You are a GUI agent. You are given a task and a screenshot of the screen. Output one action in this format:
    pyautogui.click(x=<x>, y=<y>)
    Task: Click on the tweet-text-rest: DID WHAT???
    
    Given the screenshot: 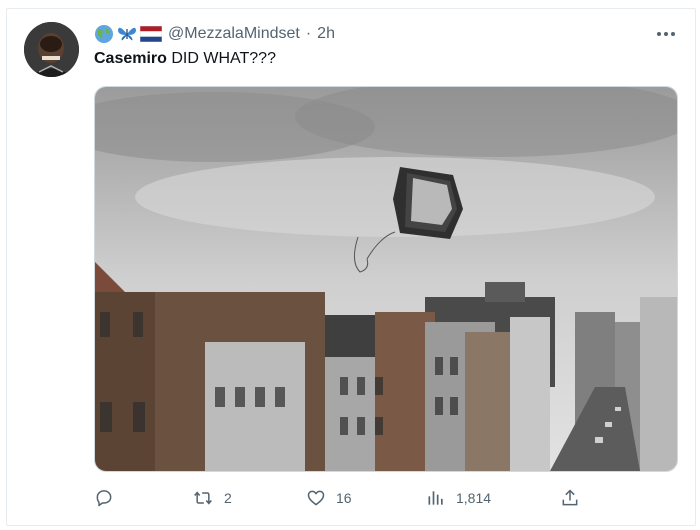 What is the action you would take?
    pyautogui.click(x=221, y=58)
    